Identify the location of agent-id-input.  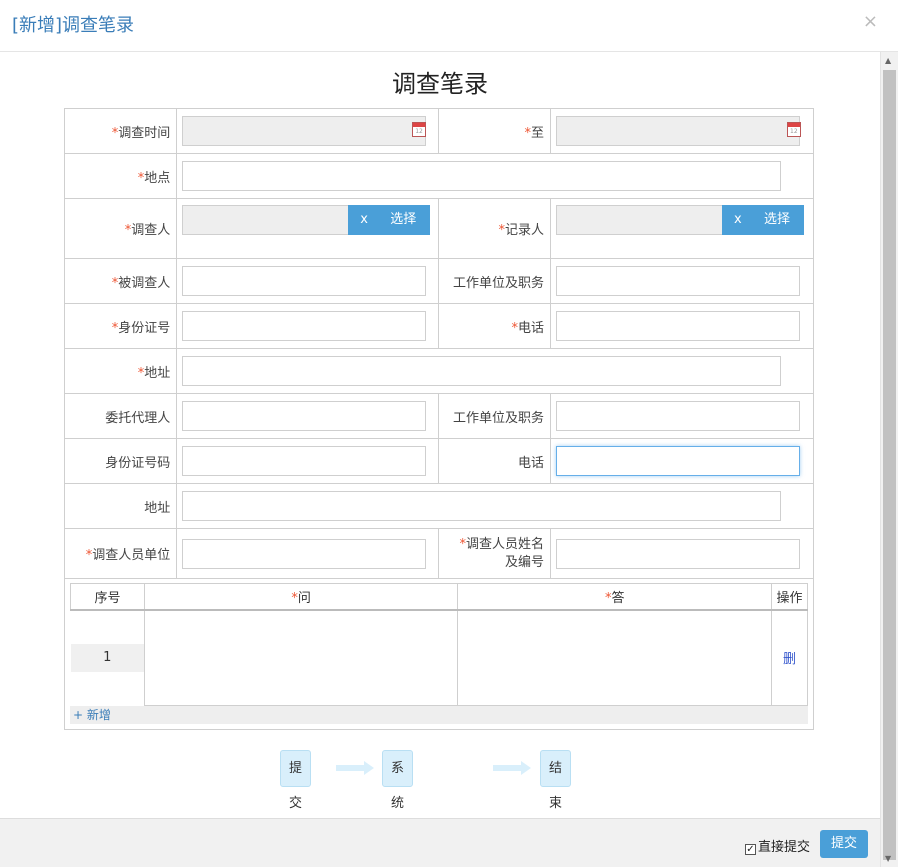
(304, 461).